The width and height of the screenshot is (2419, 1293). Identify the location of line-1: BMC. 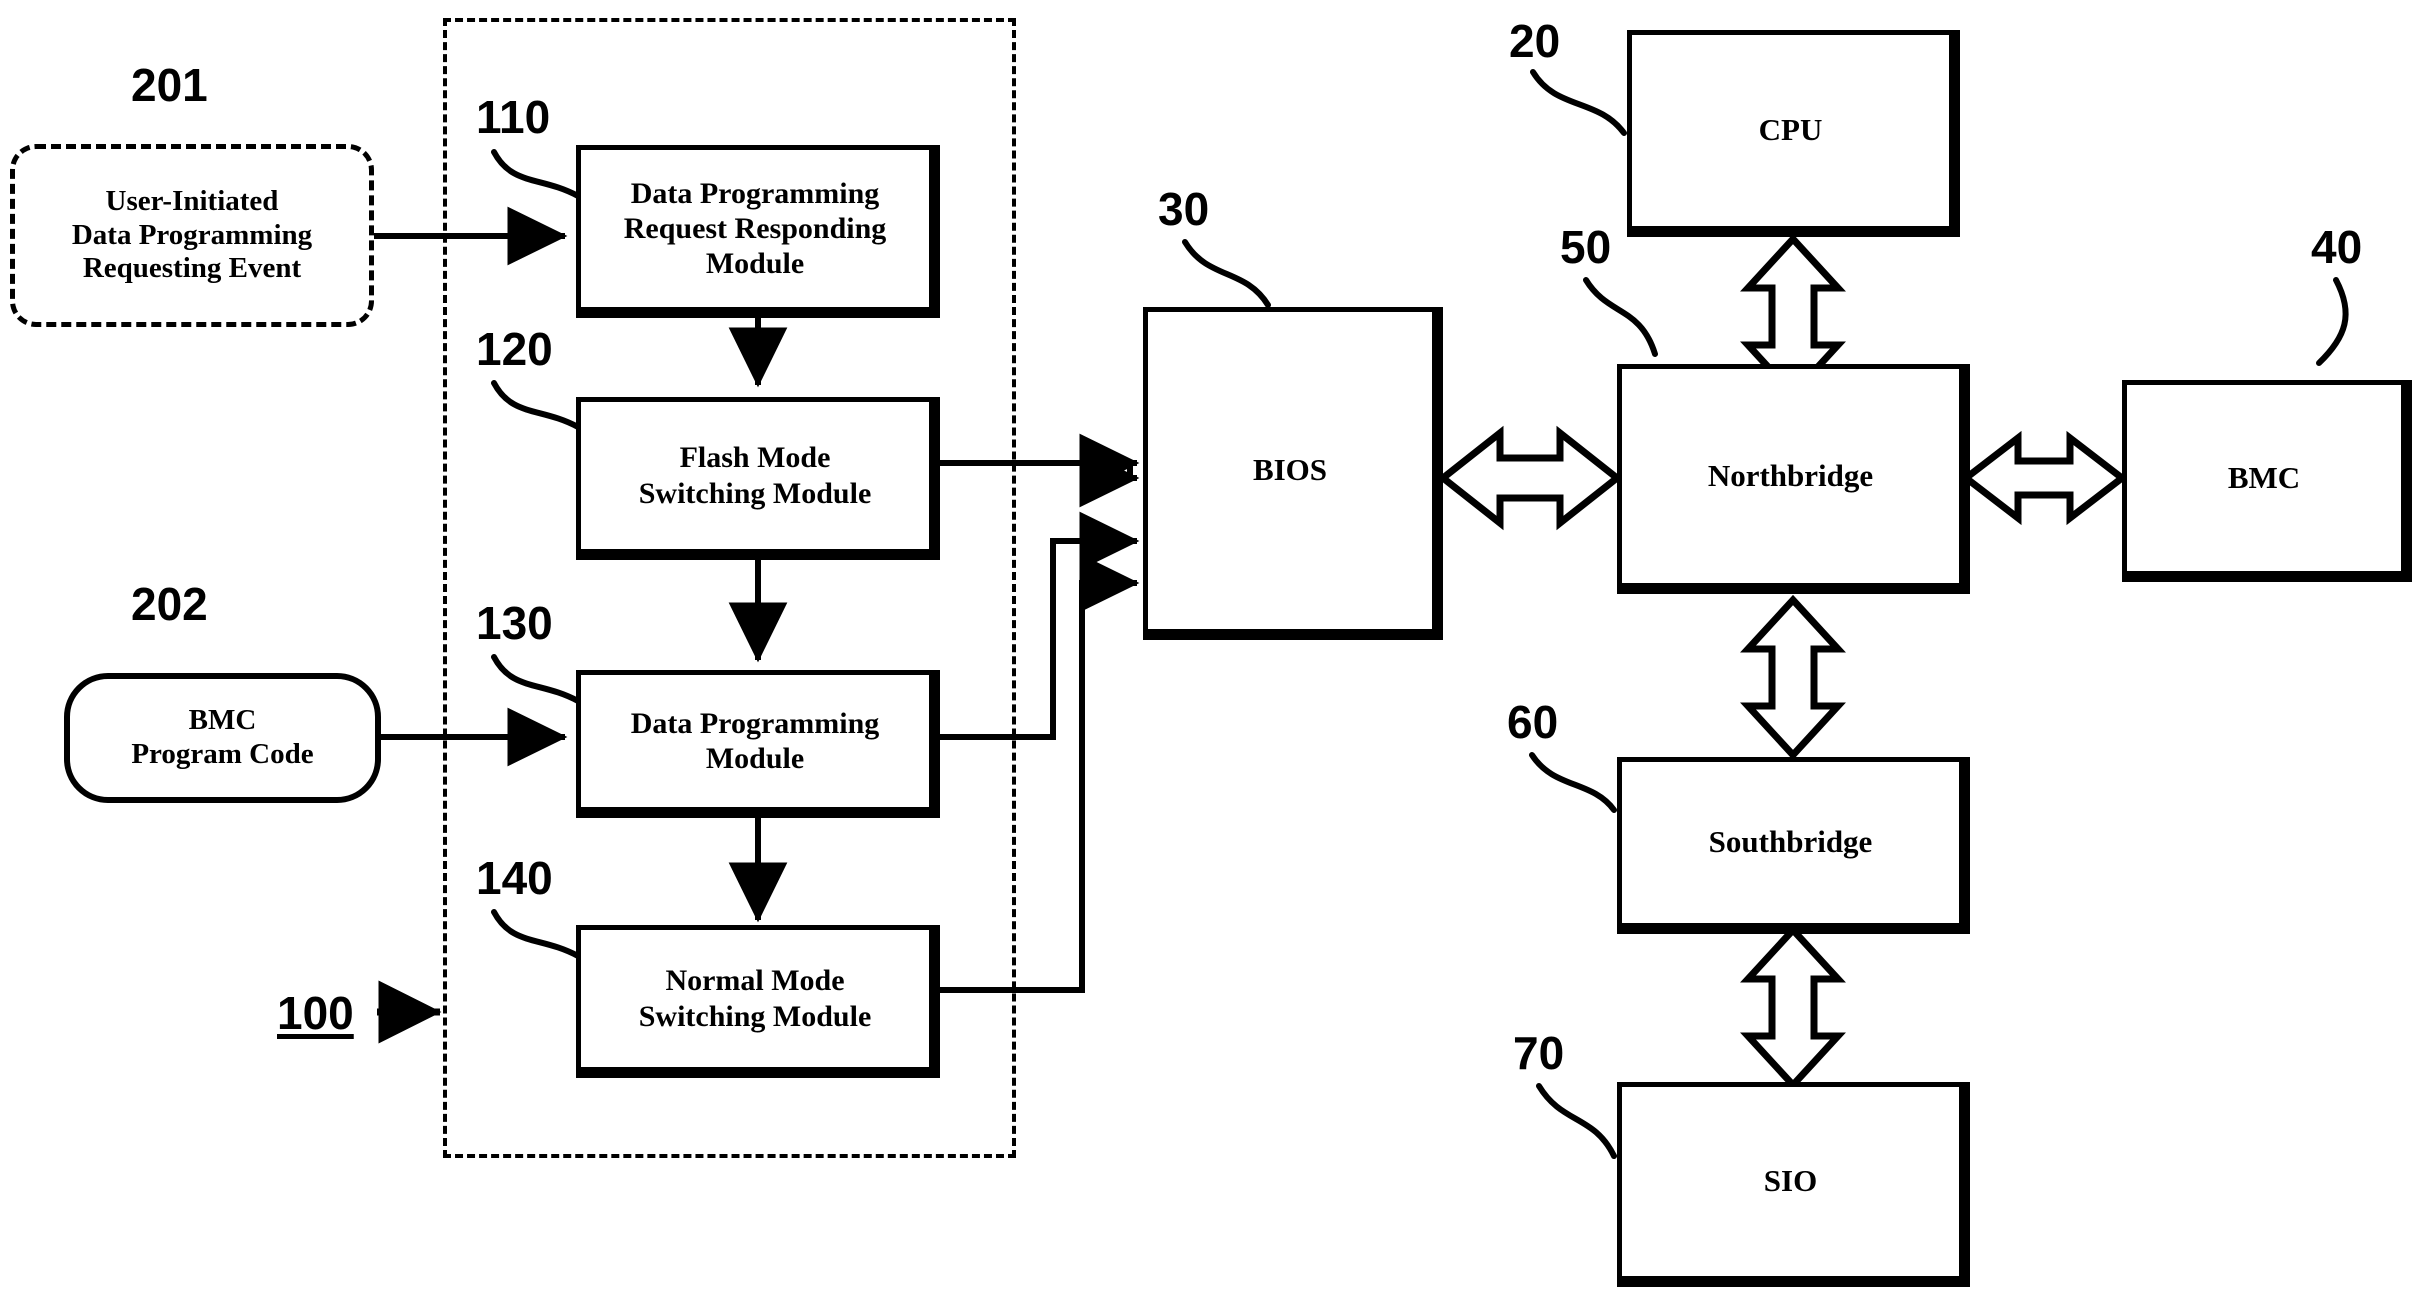
(222, 720).